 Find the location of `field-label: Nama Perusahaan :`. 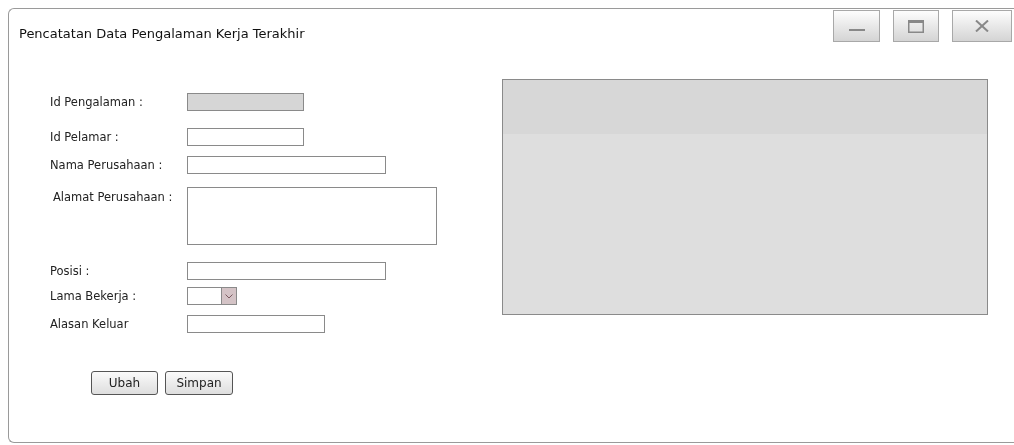

field-label: Nama Perusahaan : is located at coordinates (107, 165).